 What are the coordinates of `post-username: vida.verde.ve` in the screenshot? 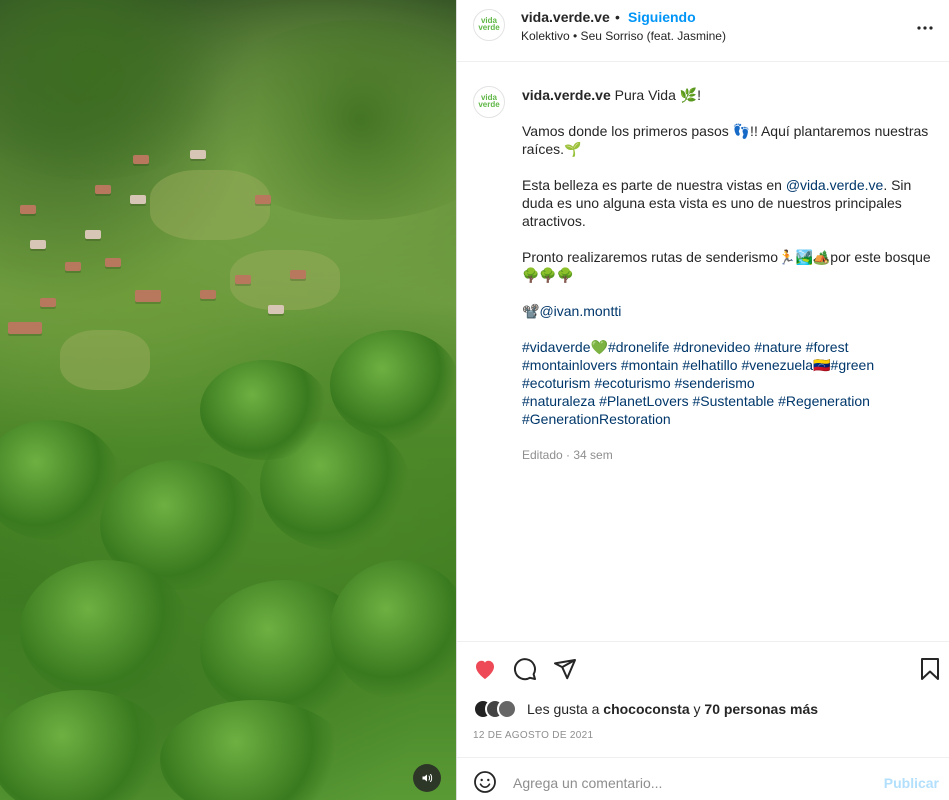 It's located at (565, 17).